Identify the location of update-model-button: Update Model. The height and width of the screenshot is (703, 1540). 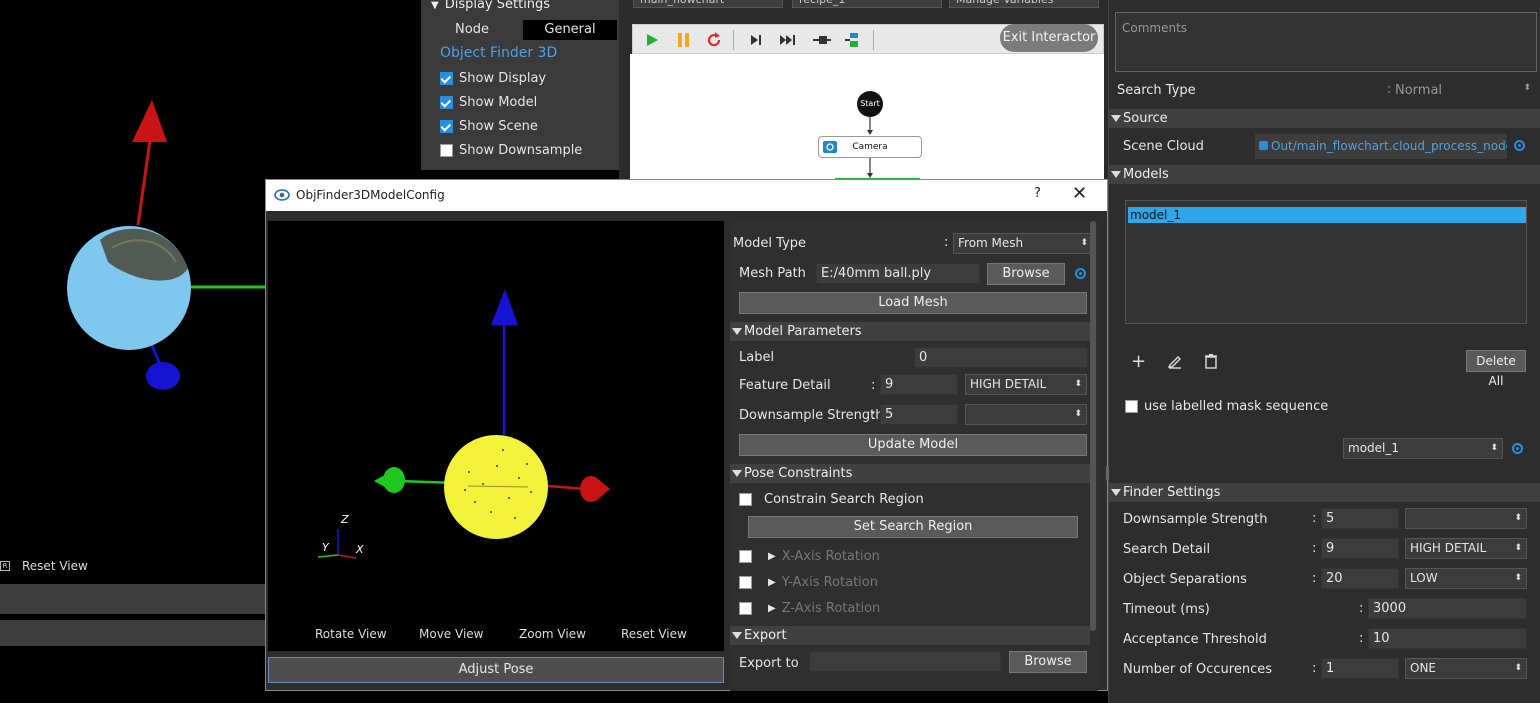
(913, 445).